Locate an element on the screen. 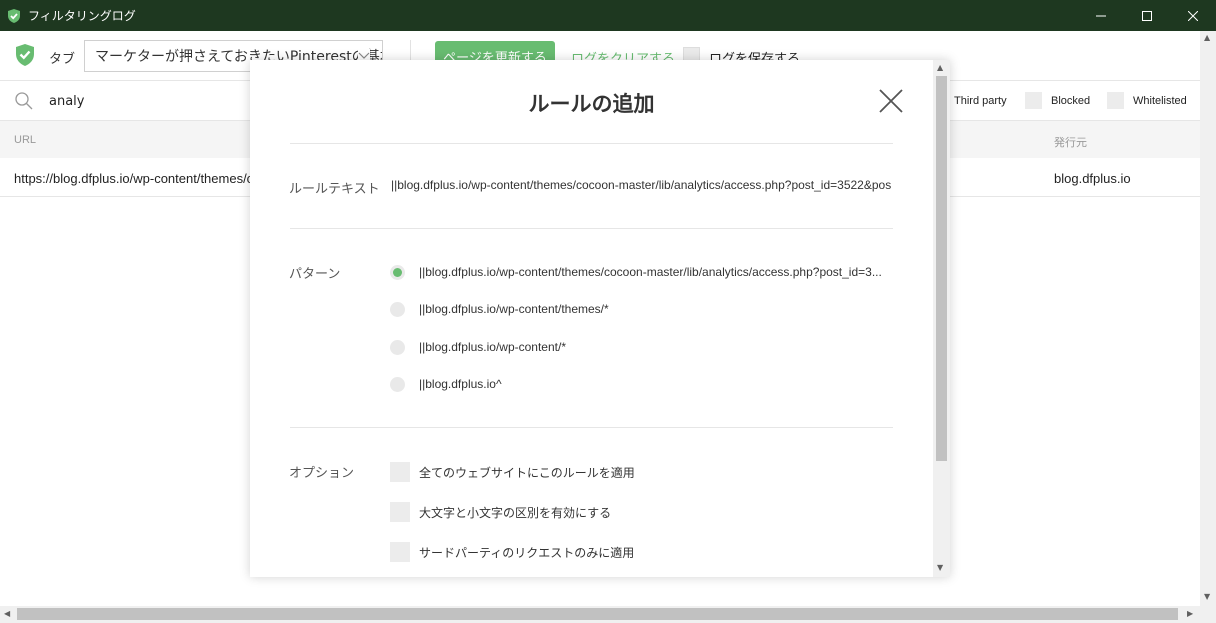 This screenshot has width=1216, height=623. window-title: フィルタリングログ is located at coordinates (82, 16).